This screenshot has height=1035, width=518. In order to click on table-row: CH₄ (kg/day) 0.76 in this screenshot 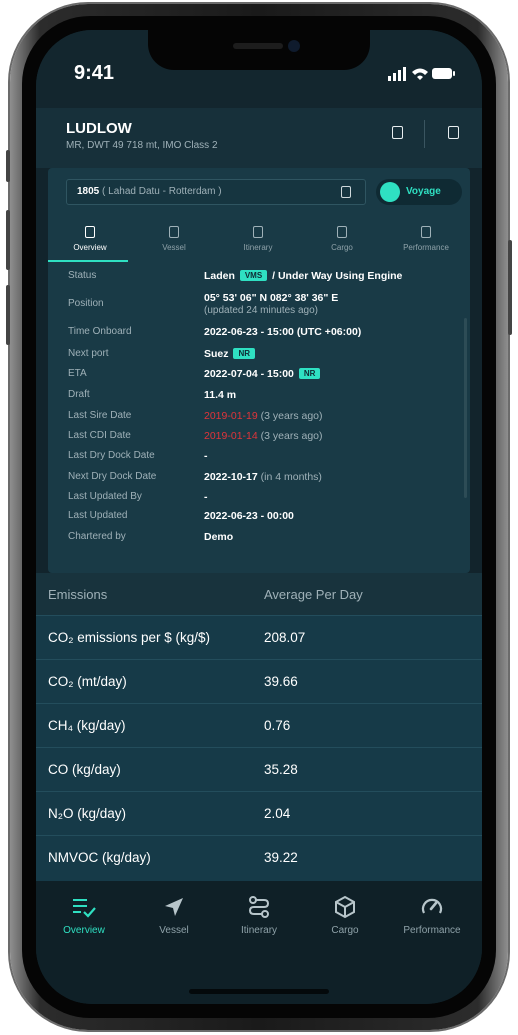, I will do `click(259, 725)`.